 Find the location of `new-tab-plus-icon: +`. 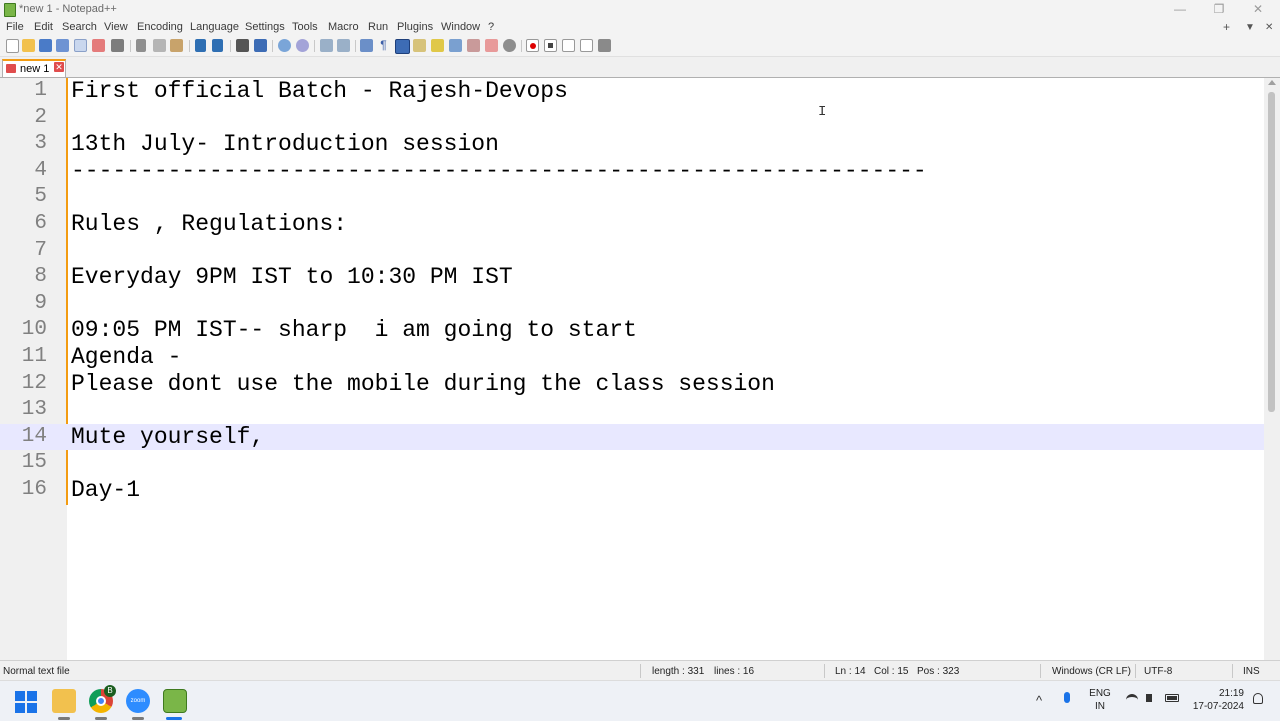

new-tab-plus-icon: + is located at coordinates (1226, 27).